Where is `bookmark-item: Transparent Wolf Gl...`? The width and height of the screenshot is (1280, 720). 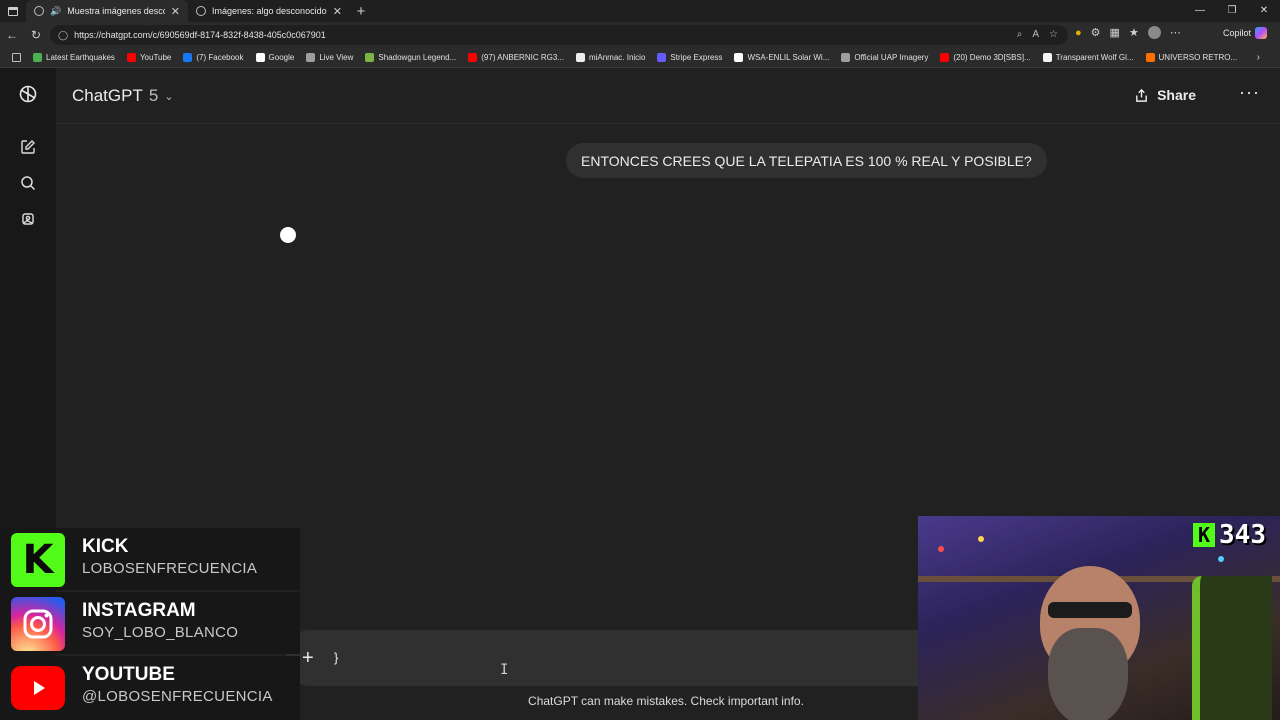
bookmark-item: Transparent Wolf Gl... is located at coordinates (1088, 57).